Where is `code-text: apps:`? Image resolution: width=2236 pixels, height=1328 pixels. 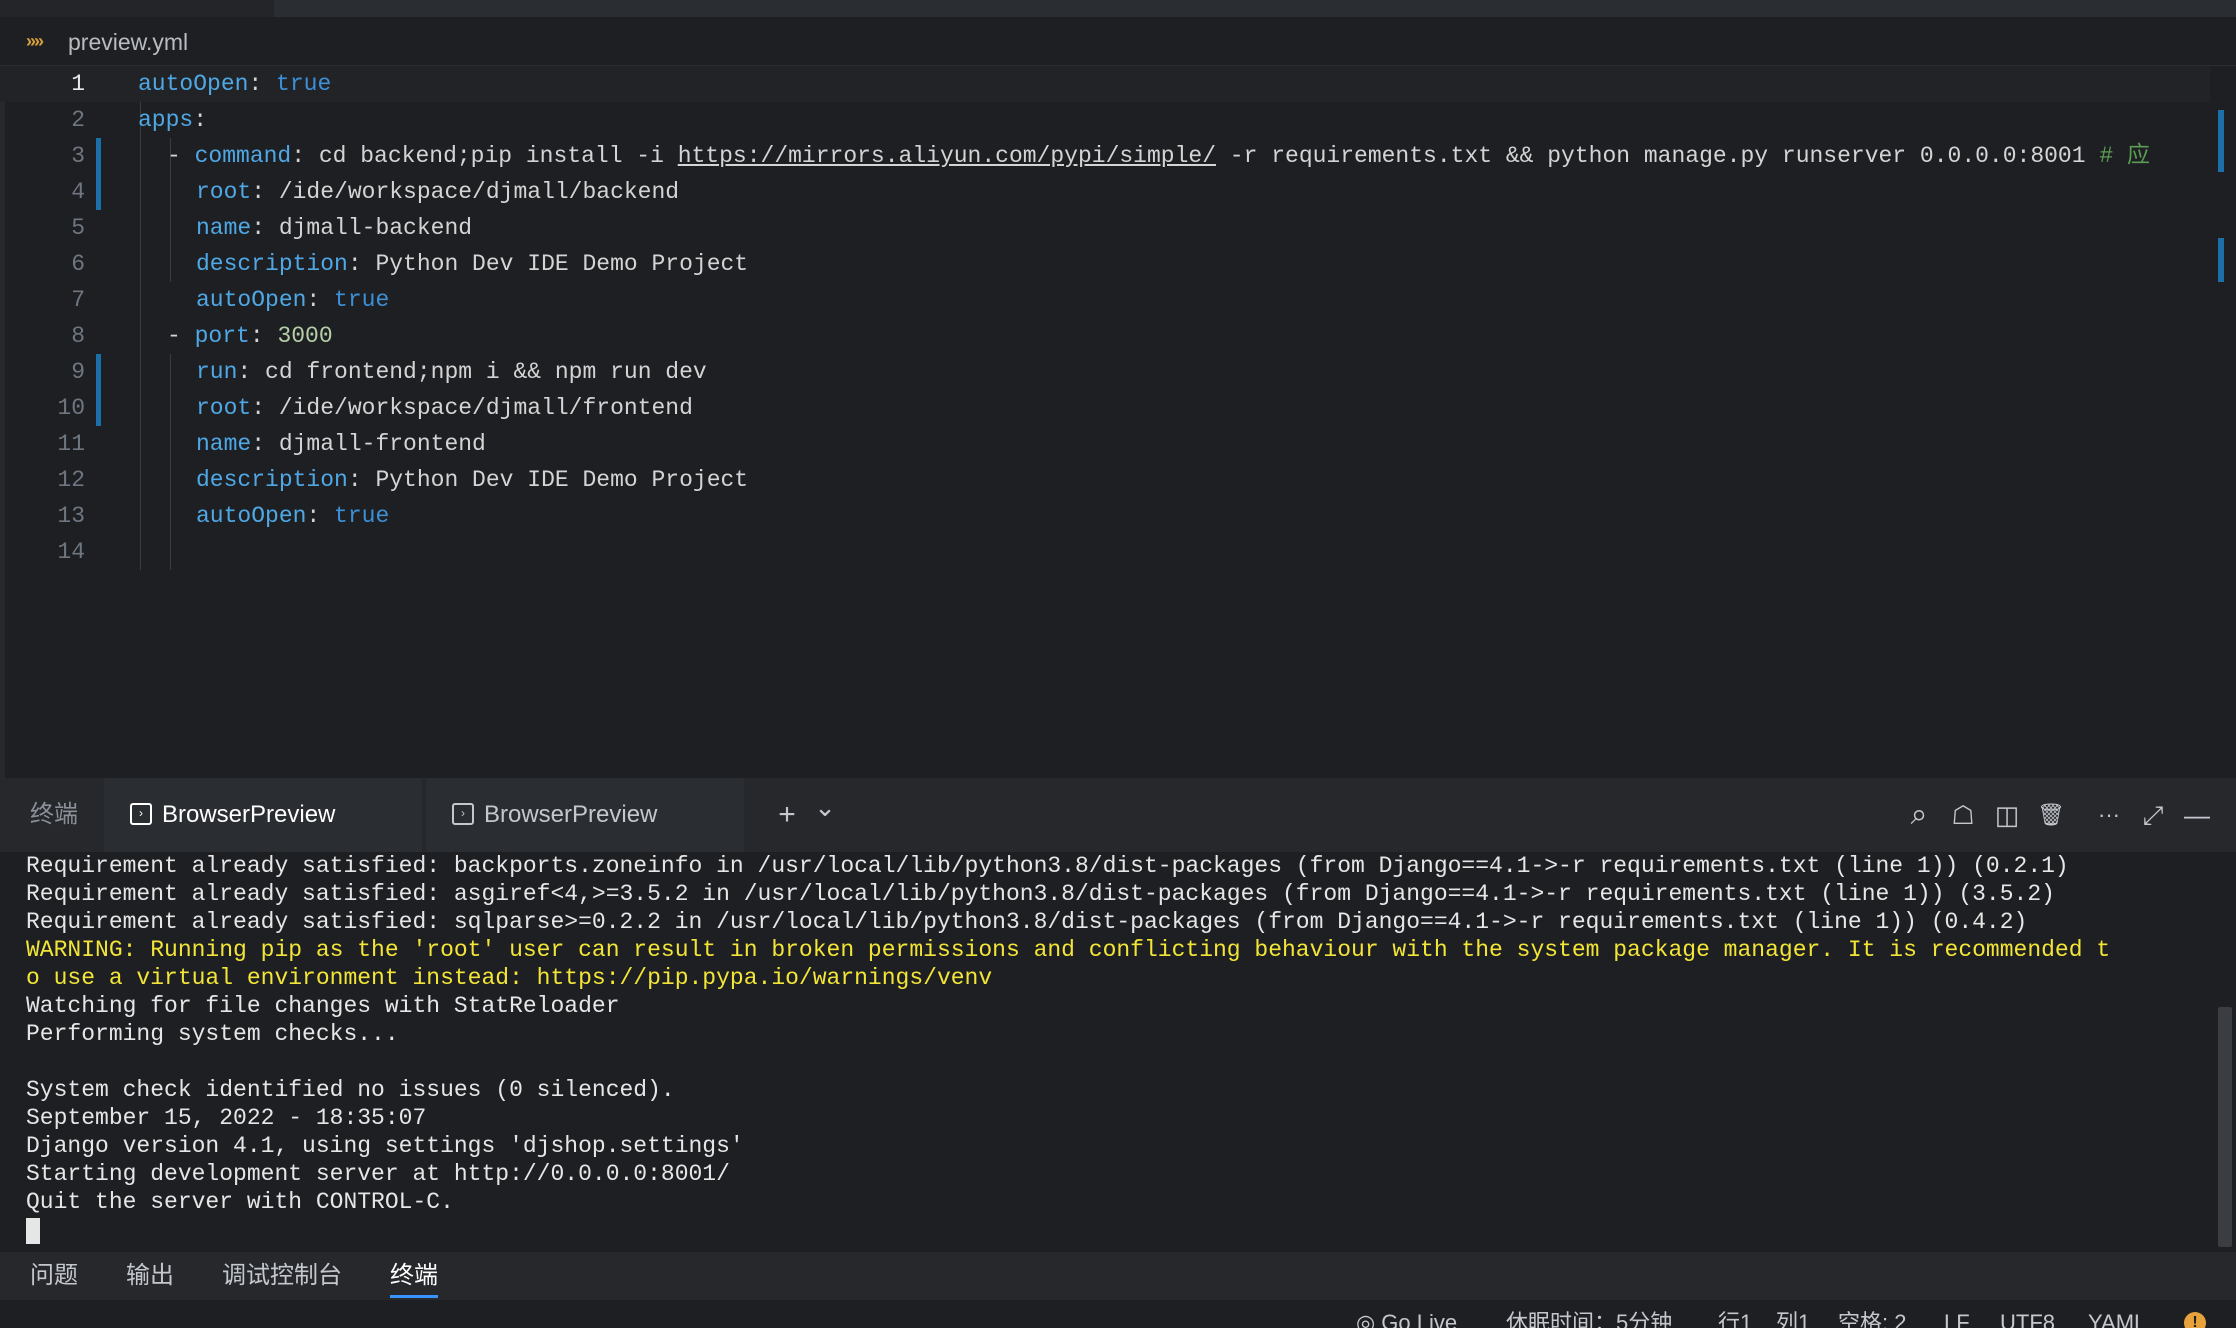
code-text: apps: is located at coordinates (172, 120).